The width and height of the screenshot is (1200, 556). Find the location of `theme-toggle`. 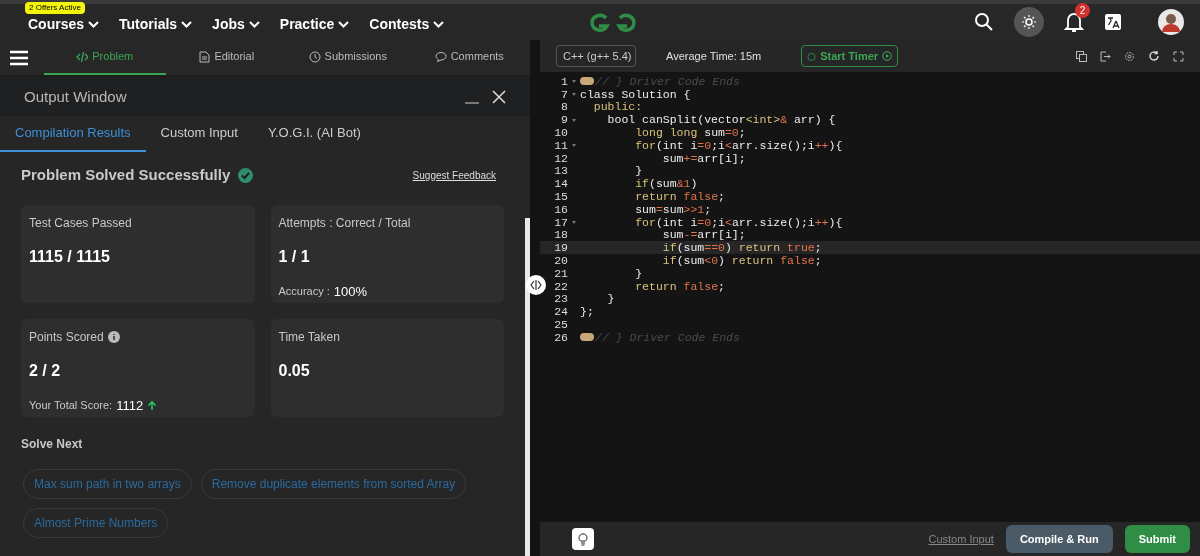

theme-toggle is located at coordinates (1029, 22).